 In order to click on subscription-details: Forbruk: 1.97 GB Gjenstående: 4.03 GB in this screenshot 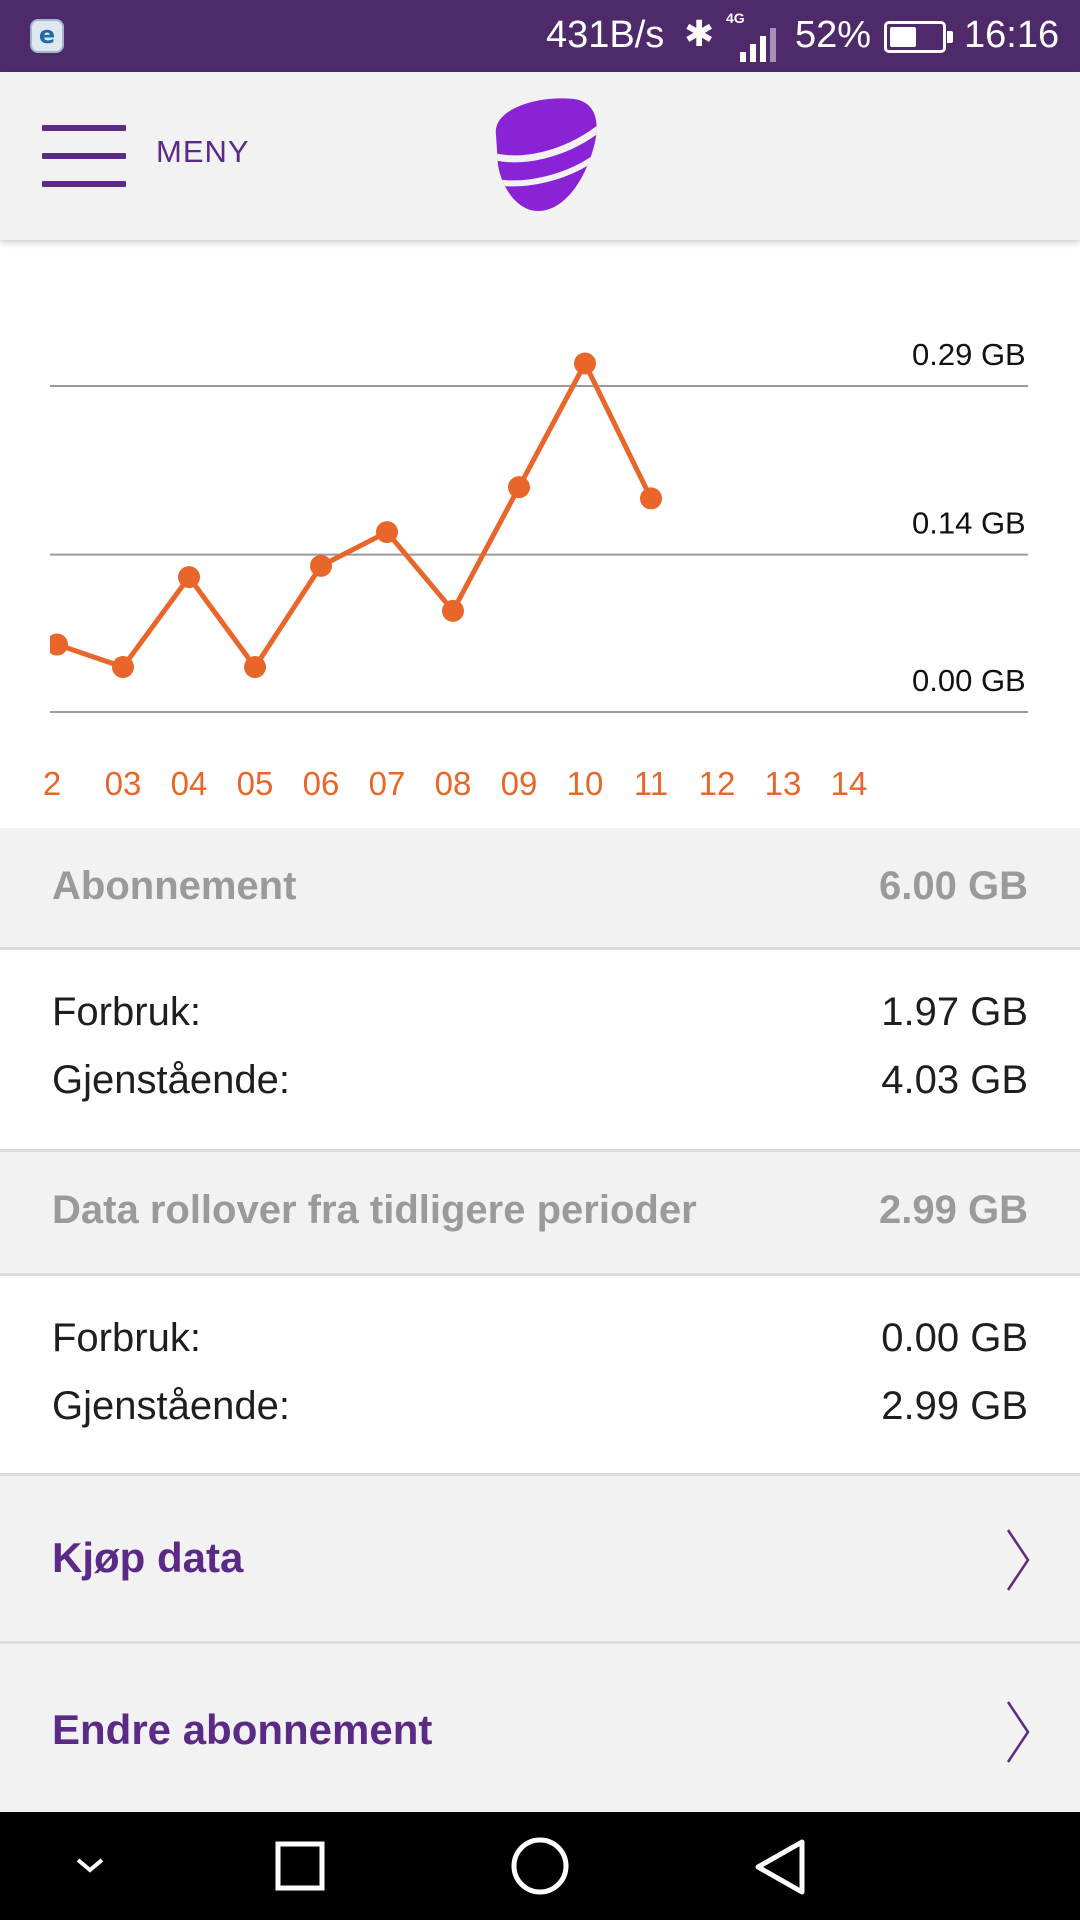, I will do `click(540, 1051)`.